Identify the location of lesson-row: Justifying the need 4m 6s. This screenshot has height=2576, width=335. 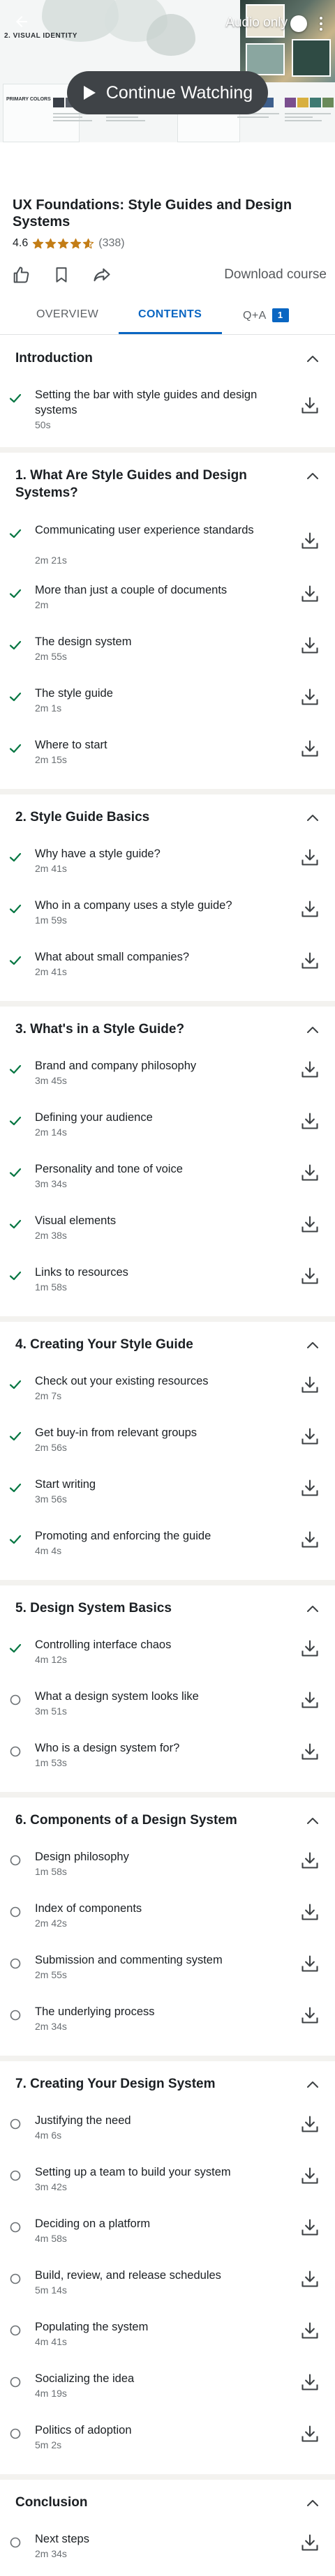
(167, 2136).